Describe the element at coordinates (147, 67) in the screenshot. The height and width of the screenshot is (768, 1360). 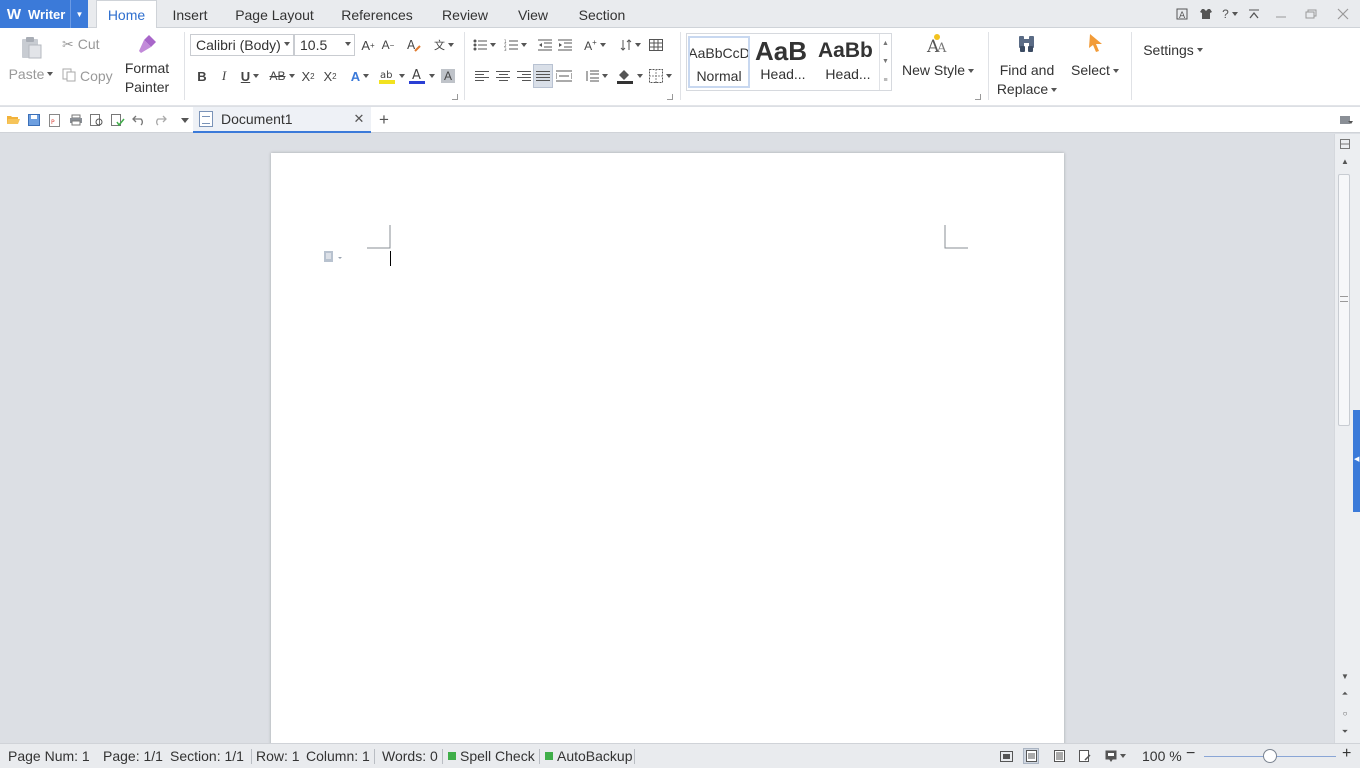
I see `format-painter-button: Format Painter` at that location.